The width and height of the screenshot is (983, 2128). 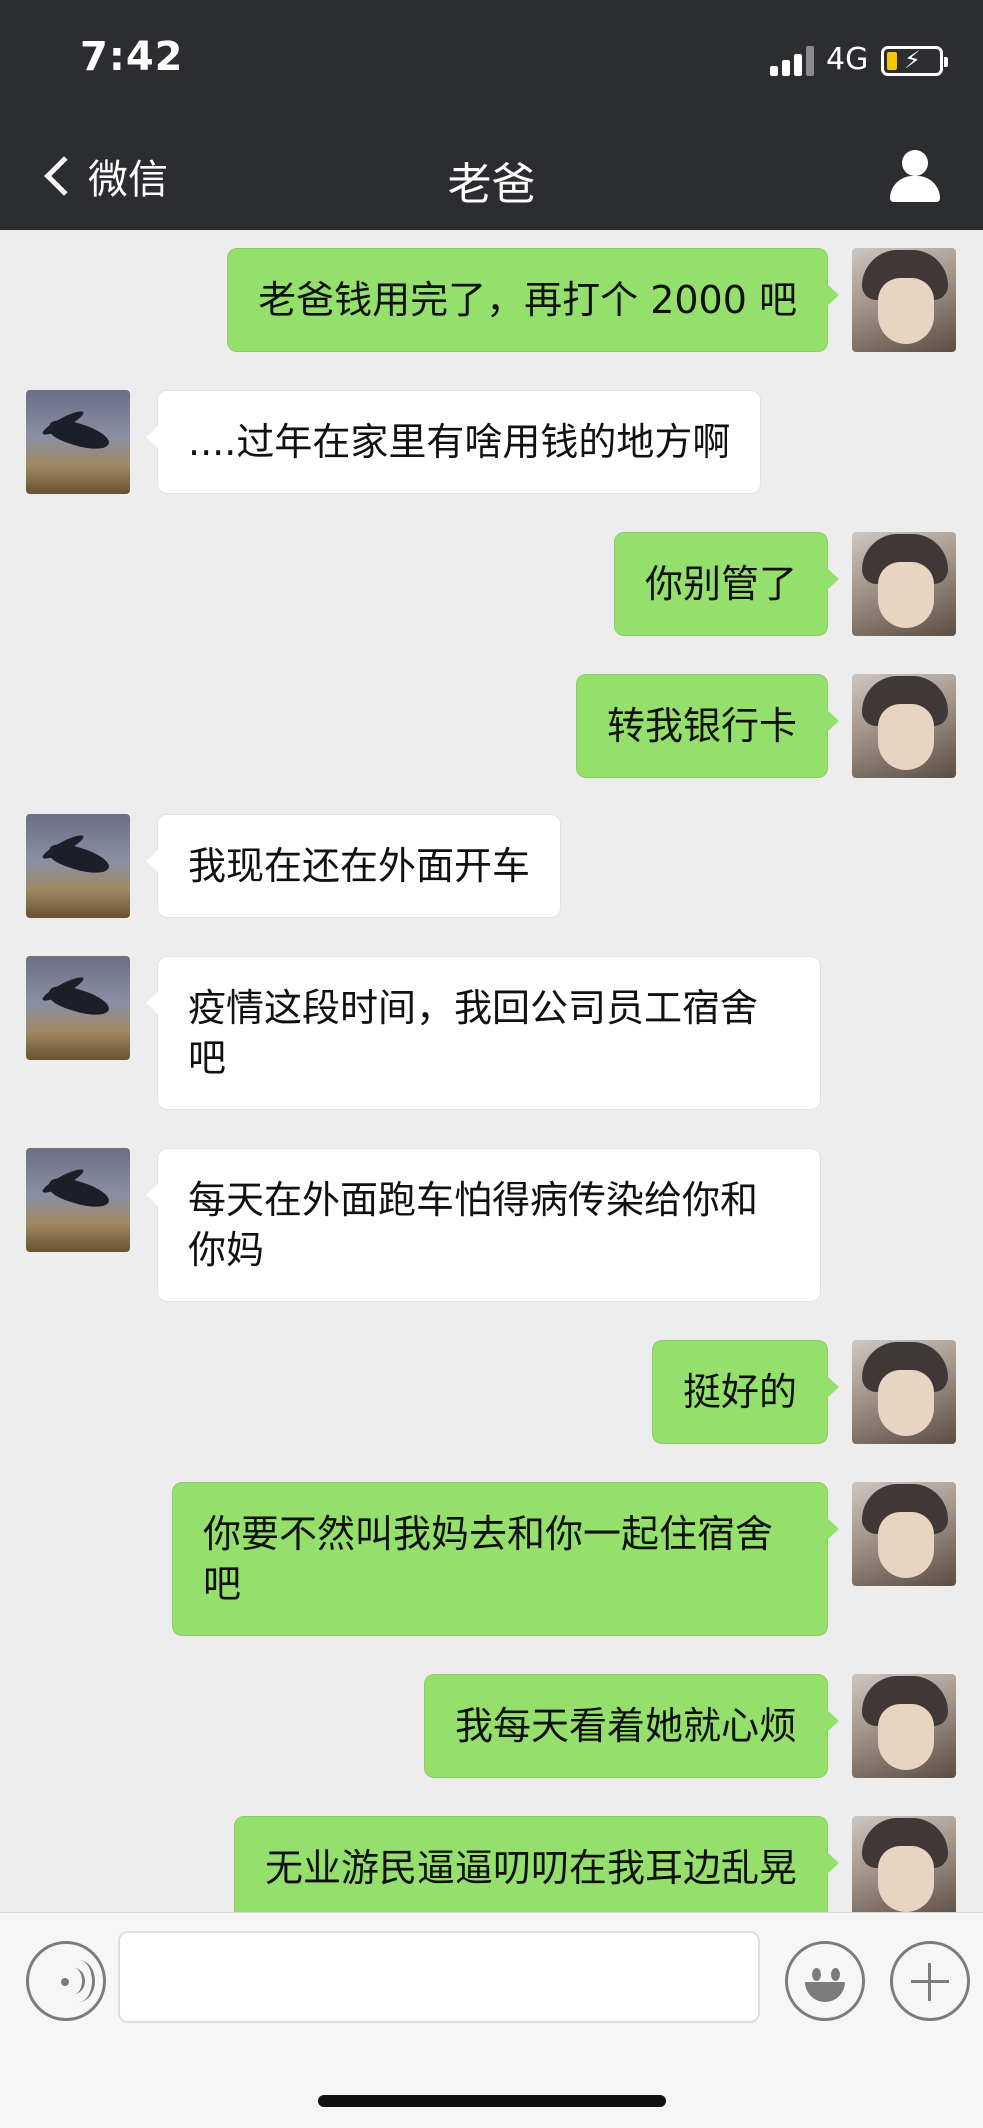 What do you see at coordinates (915, 163) in the screenshot?
I see `person-icon` at bounding box center [915, 163].